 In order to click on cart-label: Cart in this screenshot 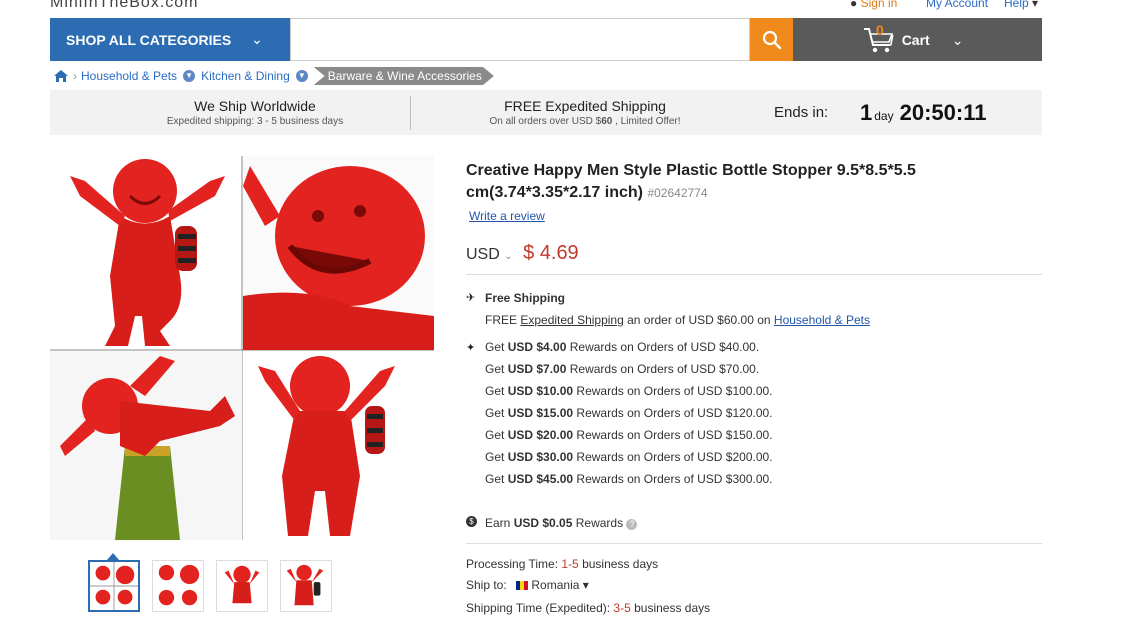, I will do `click(915, 40)`.